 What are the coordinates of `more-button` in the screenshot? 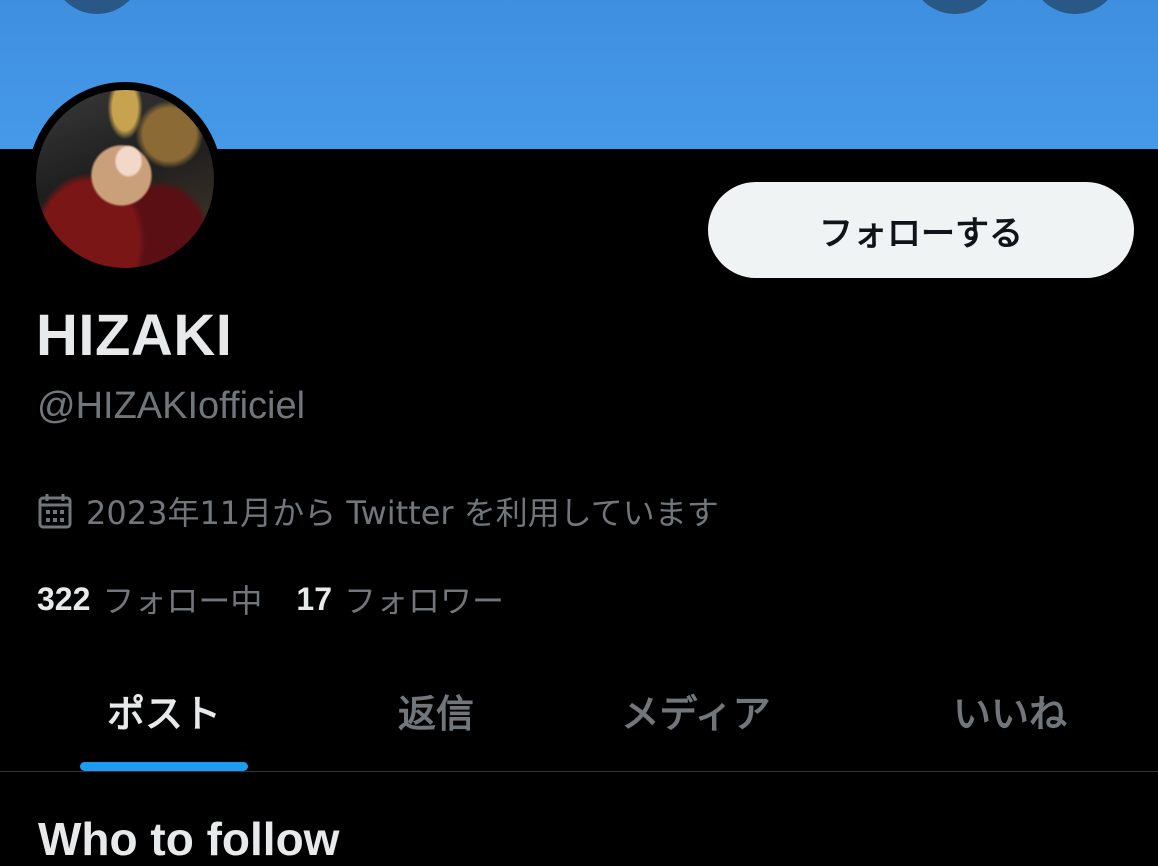 It's located at (1075, 7).